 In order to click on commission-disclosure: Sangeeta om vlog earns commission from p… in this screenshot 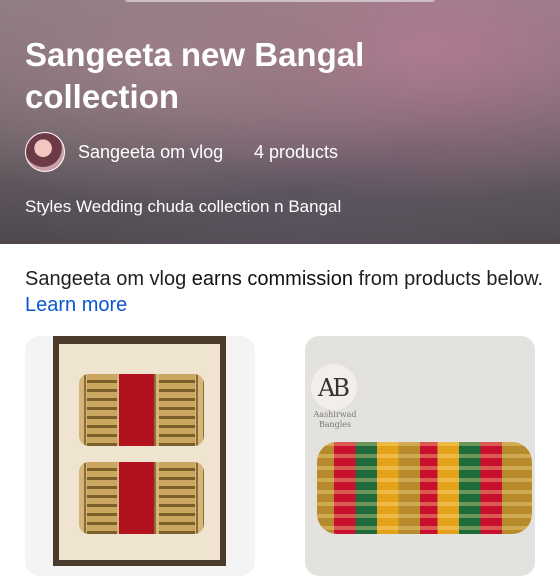, I will do `click(285, 292)`.